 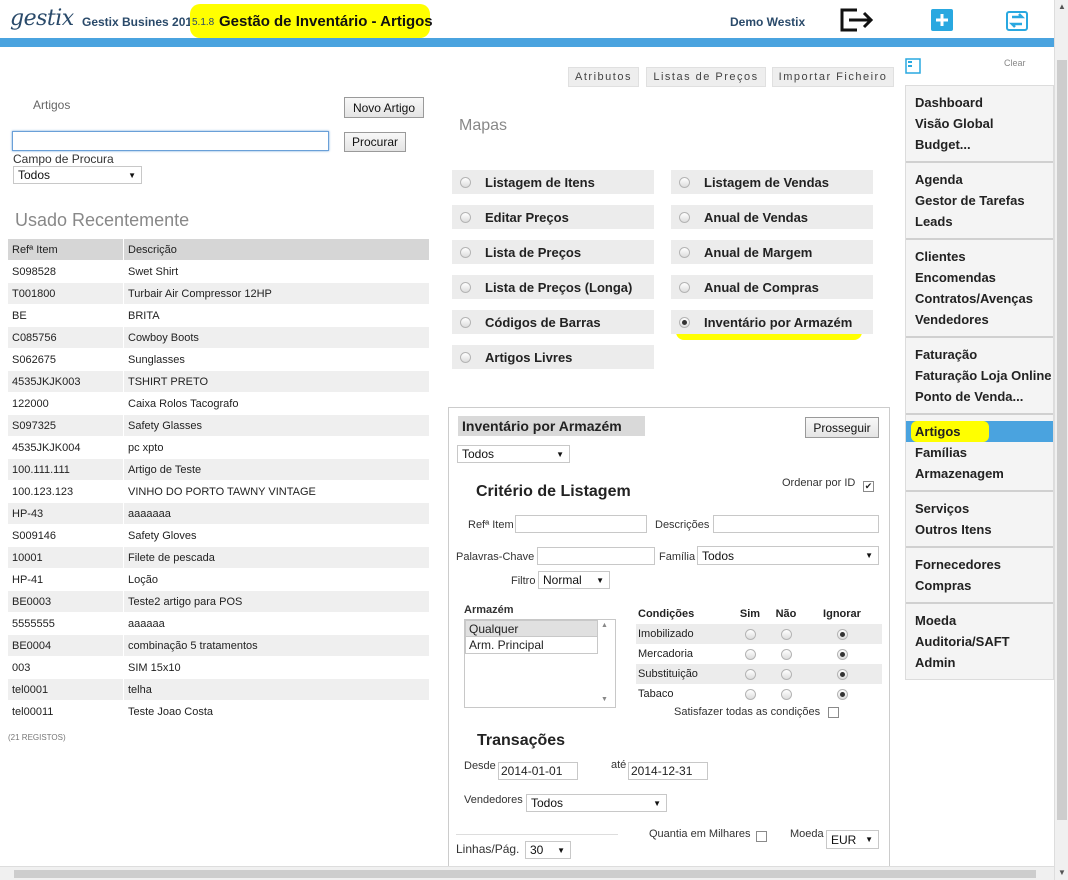 I want to click on item-ref: S098528, so click(x=65, y=272).